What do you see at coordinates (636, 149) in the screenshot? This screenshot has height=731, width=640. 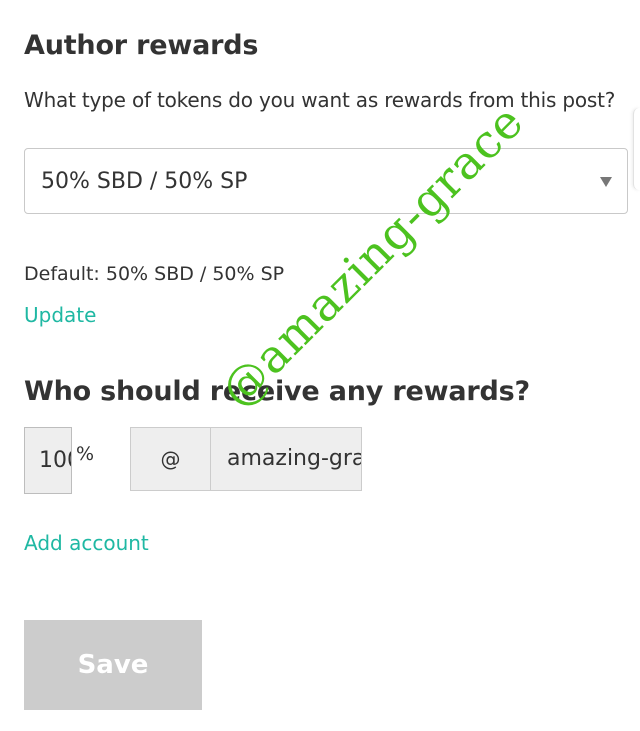 I see `side-panel-edge` at bounding box center [636, 149].